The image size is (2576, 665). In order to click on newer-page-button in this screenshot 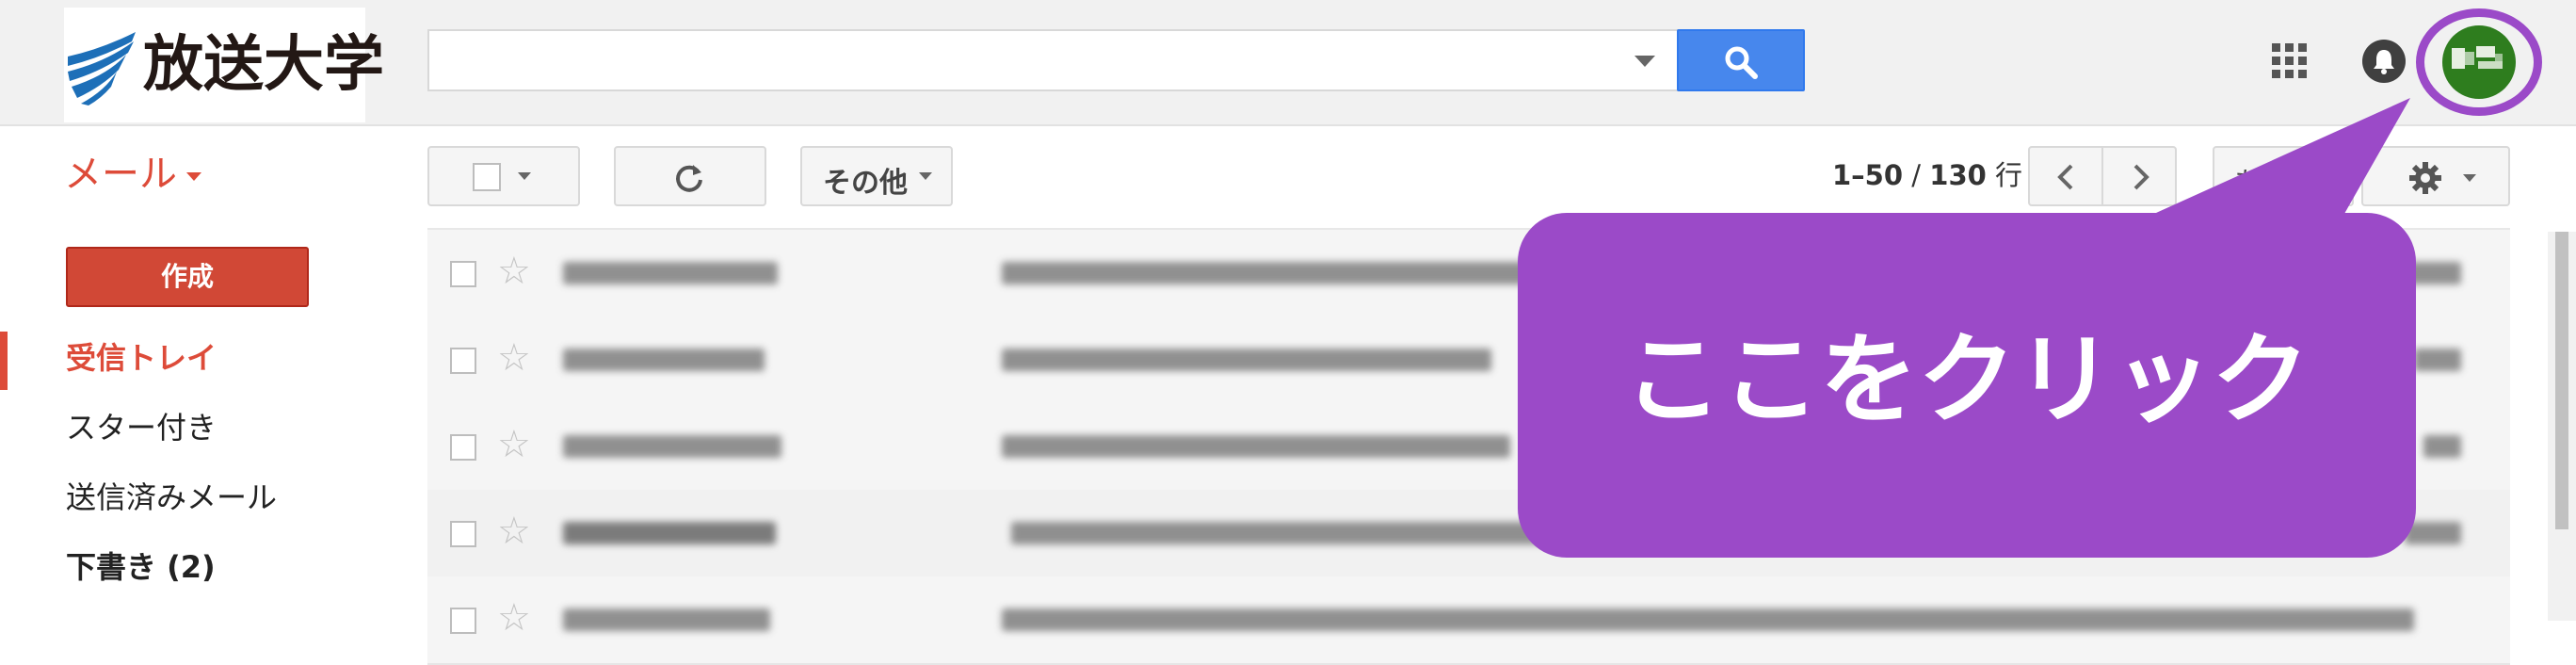, I will do `click(2065, 176)`.